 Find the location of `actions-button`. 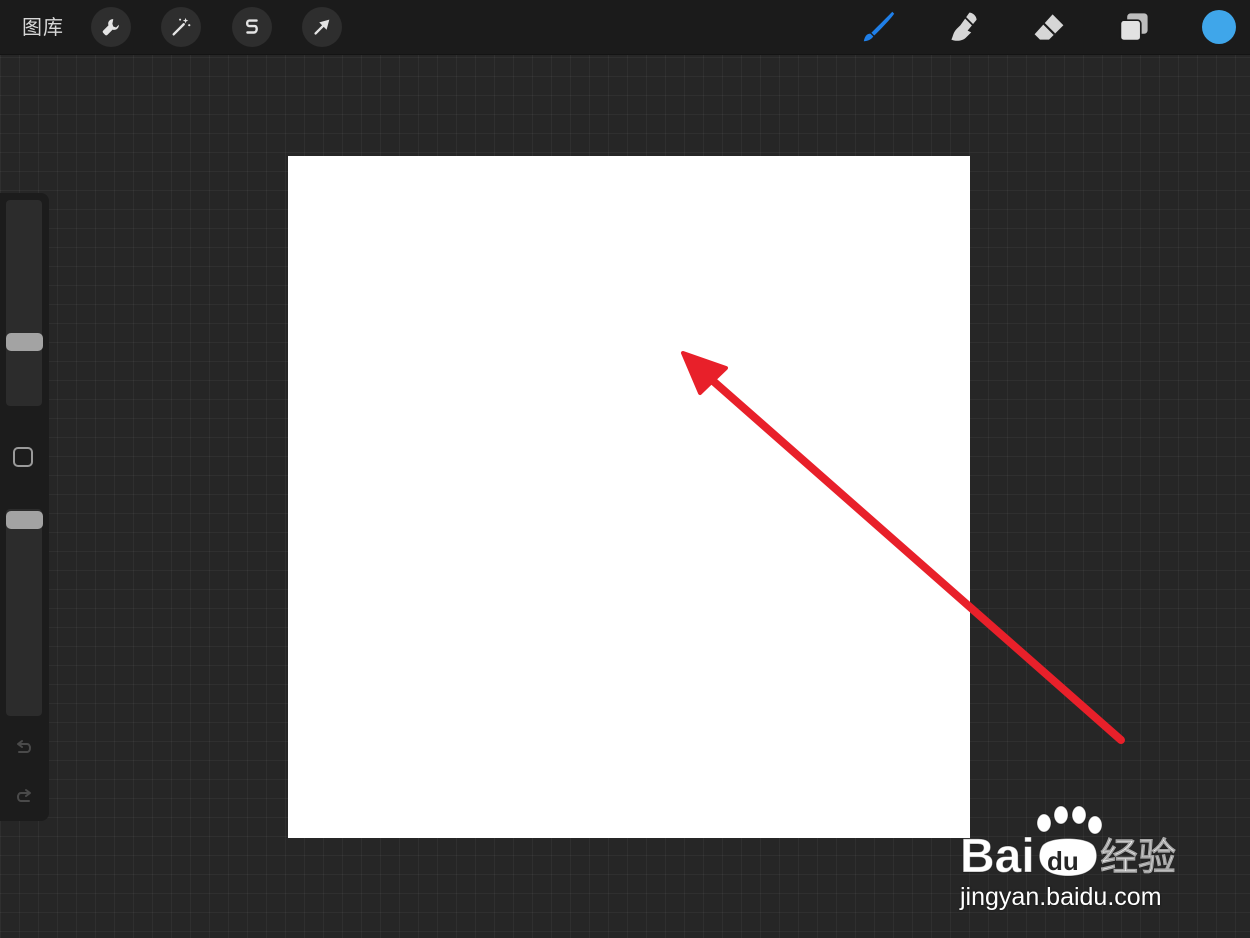

actions-button is located at coordinates (111, 27).